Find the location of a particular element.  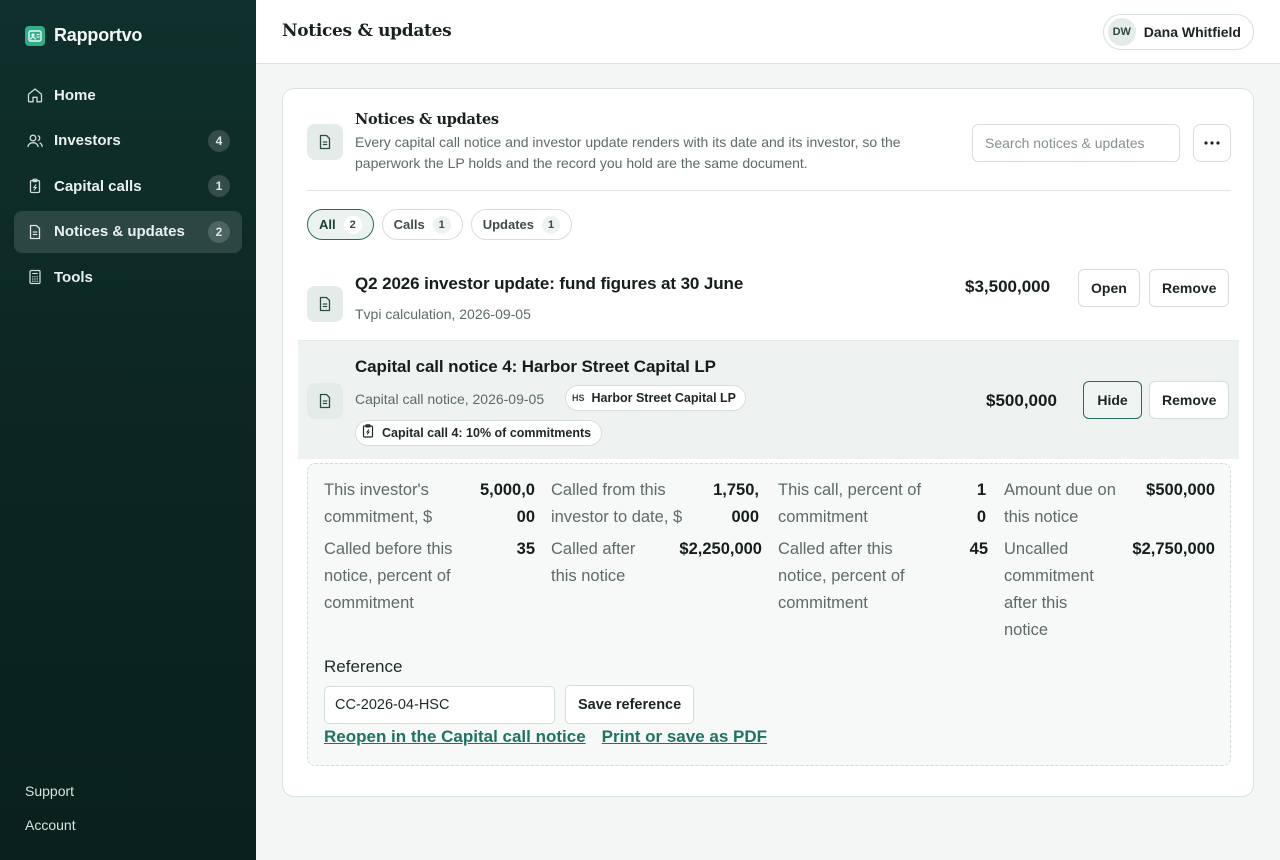

investor-chip: HS Harbor Street Capital LP is located at coordinates (655, 398).